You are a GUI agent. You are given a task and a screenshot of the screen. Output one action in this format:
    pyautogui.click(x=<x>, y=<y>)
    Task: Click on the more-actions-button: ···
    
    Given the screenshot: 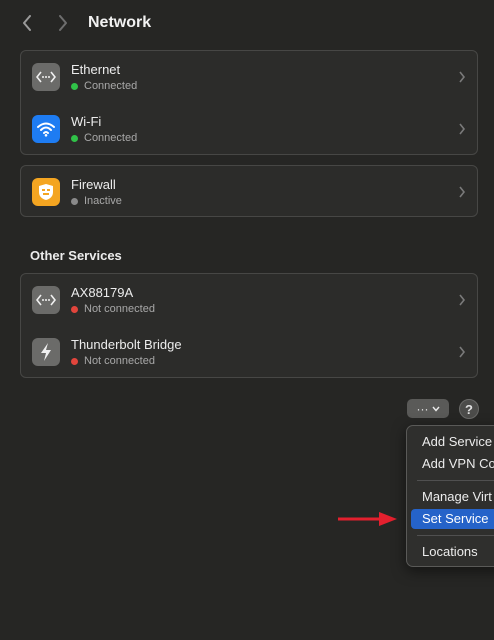 What is the action you would take?
    pyautogui.click(x=428, y=408)
    